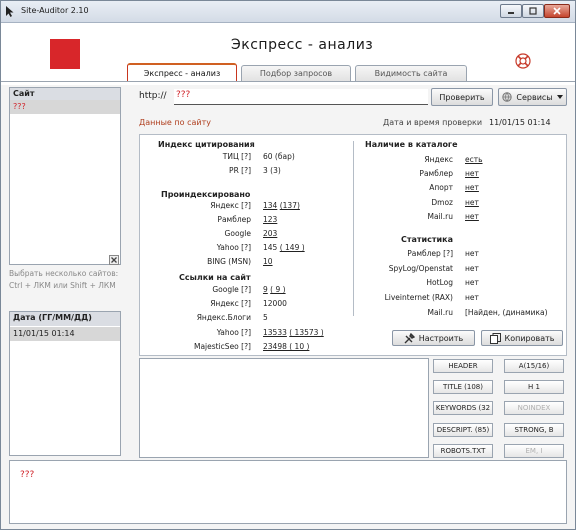  I want to click on sites-header: Сайт, so click(65, 94).